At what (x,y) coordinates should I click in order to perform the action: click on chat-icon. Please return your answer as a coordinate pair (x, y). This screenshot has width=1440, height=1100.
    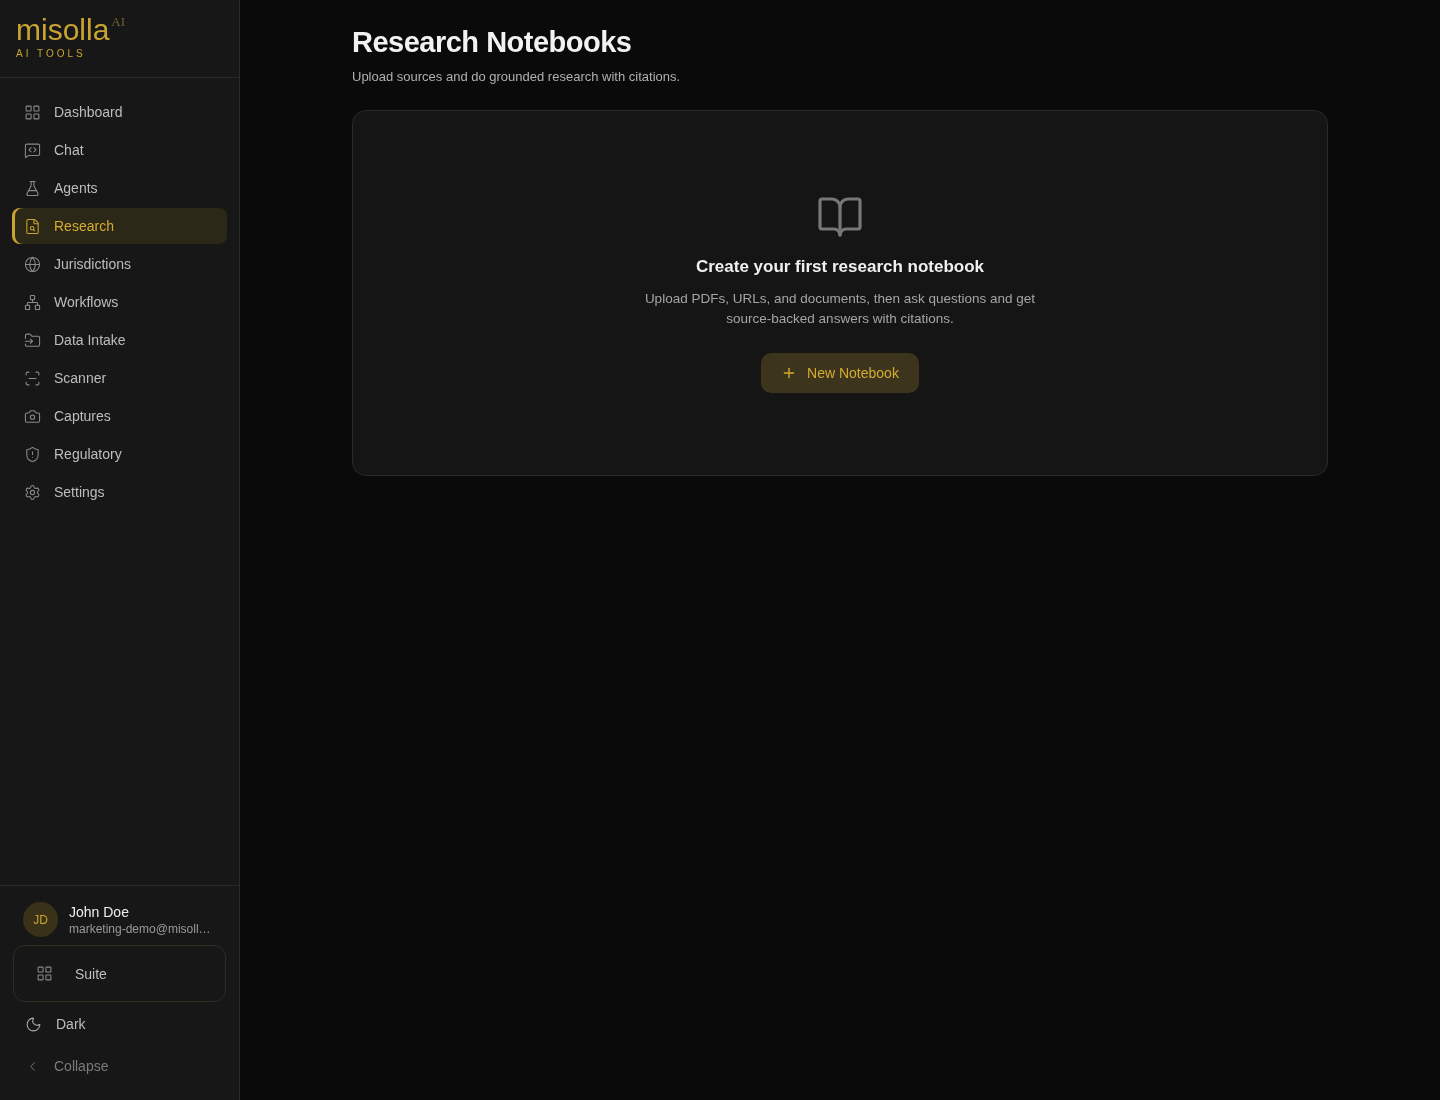
    Looking at the image, I should click on (32, 150).